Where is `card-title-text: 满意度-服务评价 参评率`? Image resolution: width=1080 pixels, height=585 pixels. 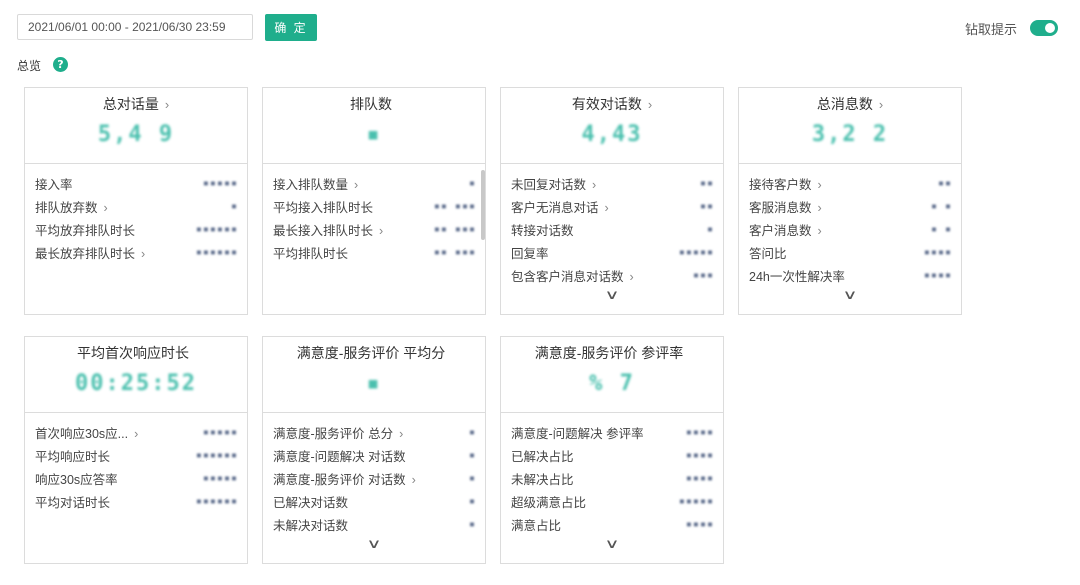
card-title-text: 满意度-服务评价 参评率 is located at coordinates (609, 353).